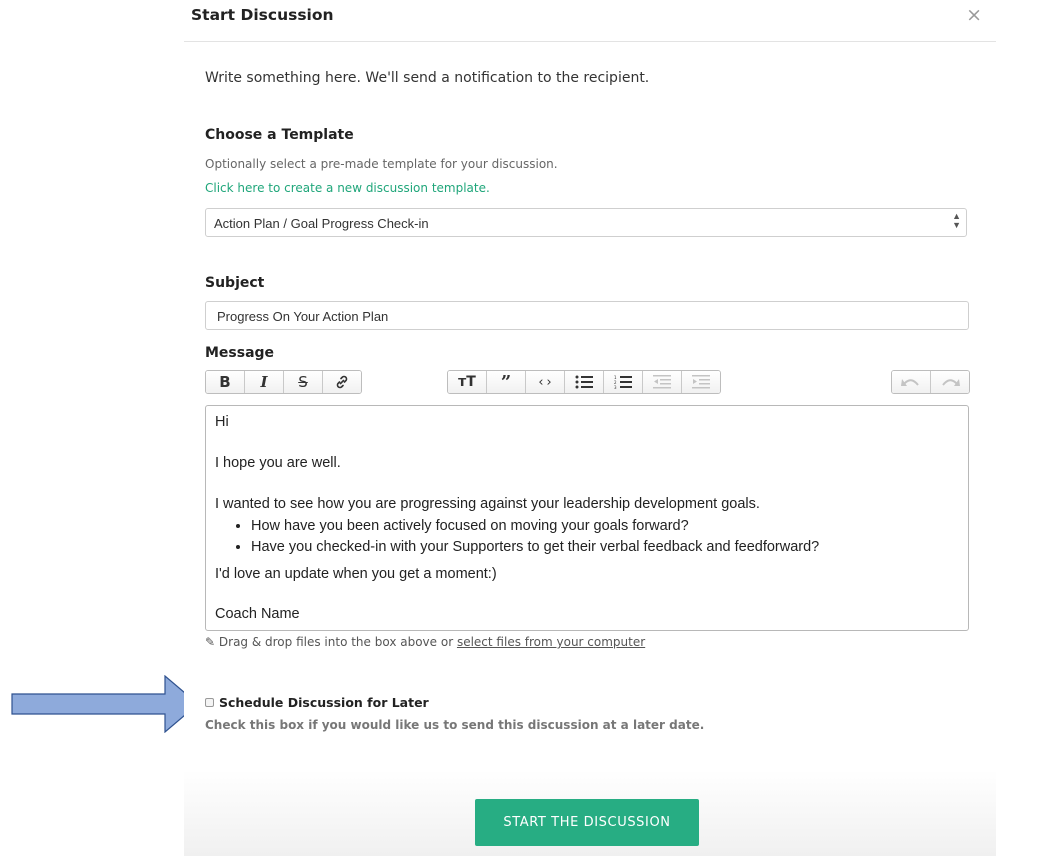  I want to click on history-toolbar, so click(930, 382).